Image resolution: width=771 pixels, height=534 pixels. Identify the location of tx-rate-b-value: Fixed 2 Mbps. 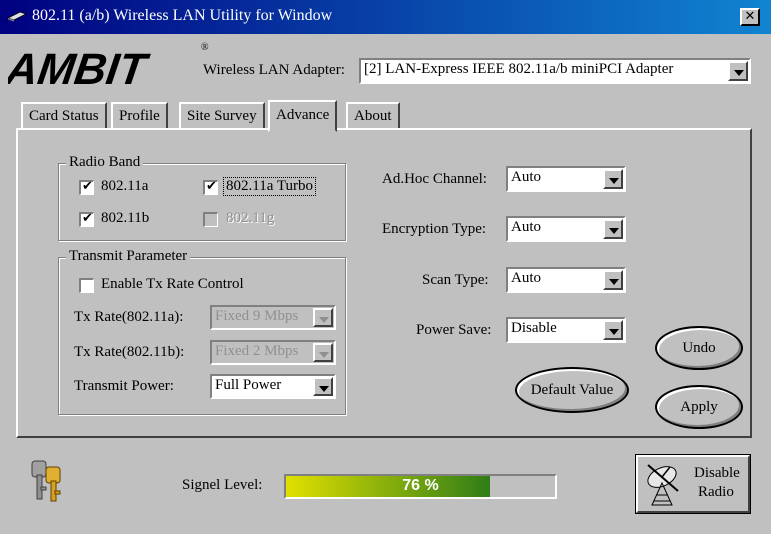
(257, 351).